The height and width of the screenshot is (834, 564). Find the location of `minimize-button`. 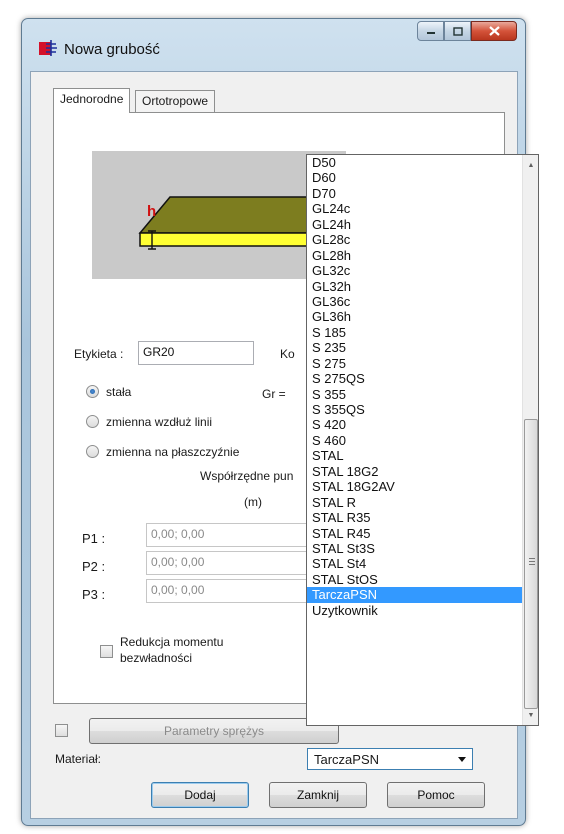

minimize-button is located at coordinates (430, 31).